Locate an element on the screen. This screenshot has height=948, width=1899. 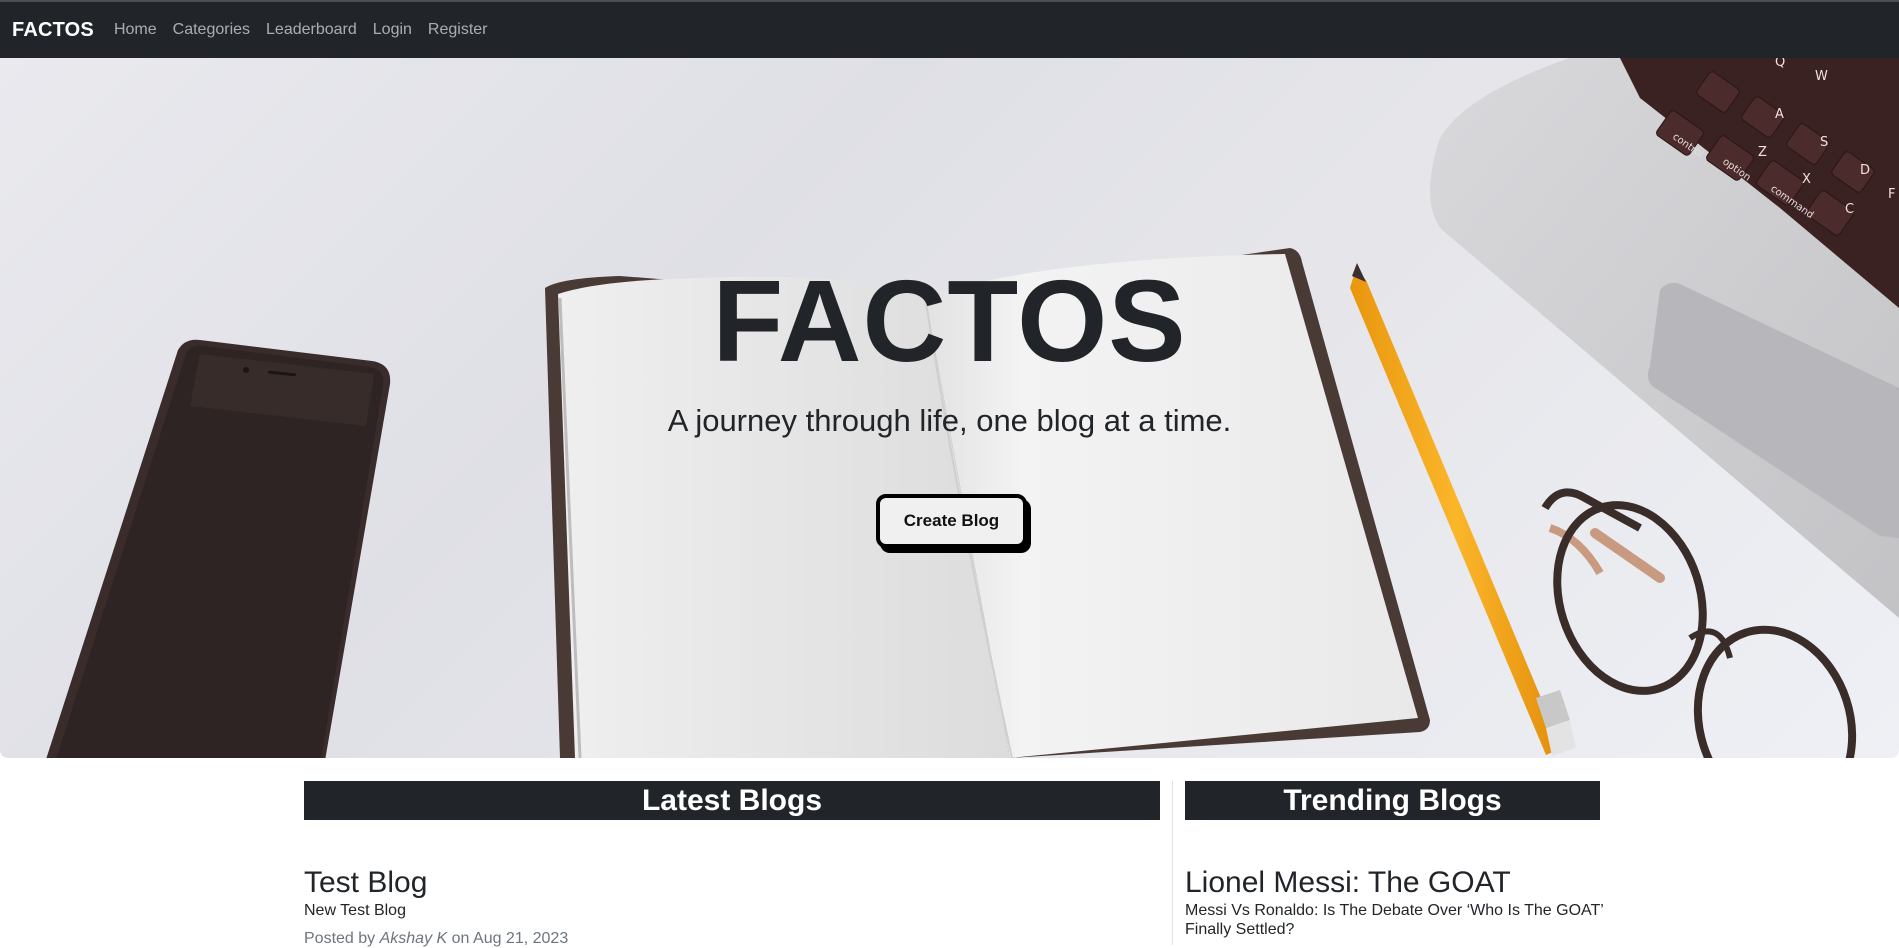
trending-blogs-heading: Trending Blogs is located at coordinates (1392, 800).